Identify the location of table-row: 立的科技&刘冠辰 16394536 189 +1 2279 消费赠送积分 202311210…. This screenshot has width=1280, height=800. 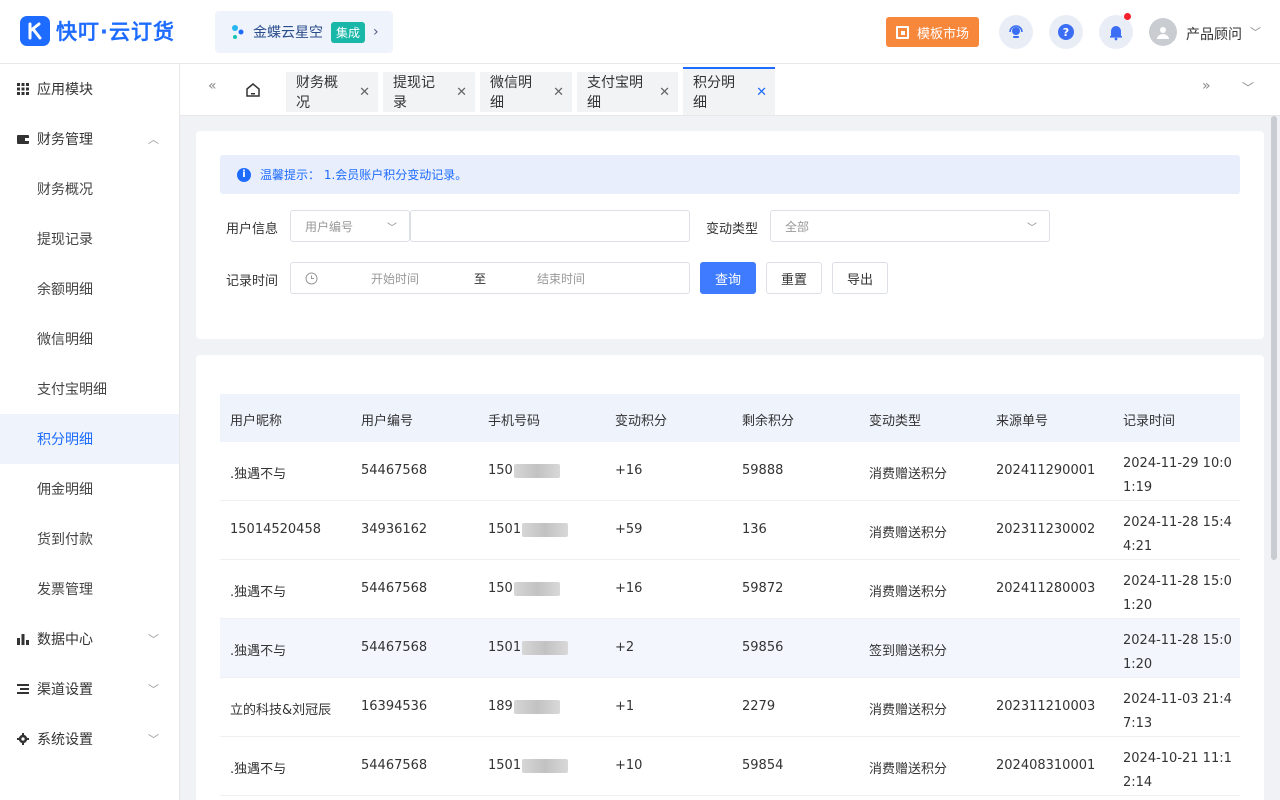
(730, 707).